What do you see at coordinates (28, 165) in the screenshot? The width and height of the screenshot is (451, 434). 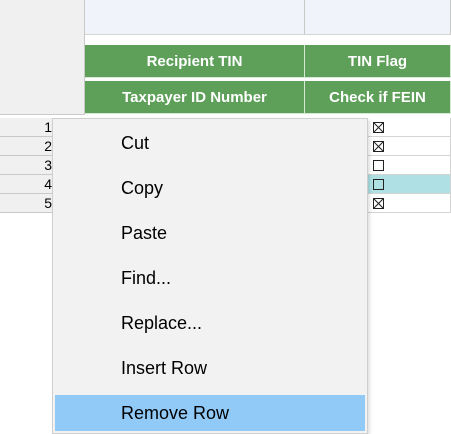 I see `row-number: 3` at bounding box center [28, 165].